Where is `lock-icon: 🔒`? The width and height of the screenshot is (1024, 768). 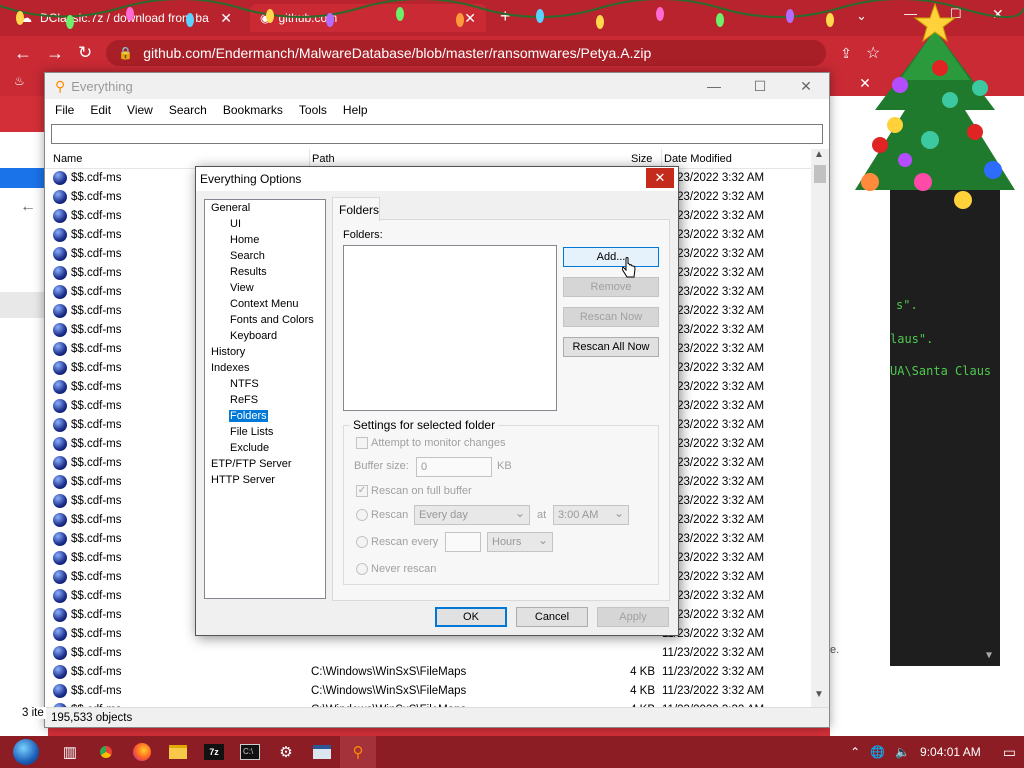
lock-icon: 🔒 is located at coordinates (126, 53).